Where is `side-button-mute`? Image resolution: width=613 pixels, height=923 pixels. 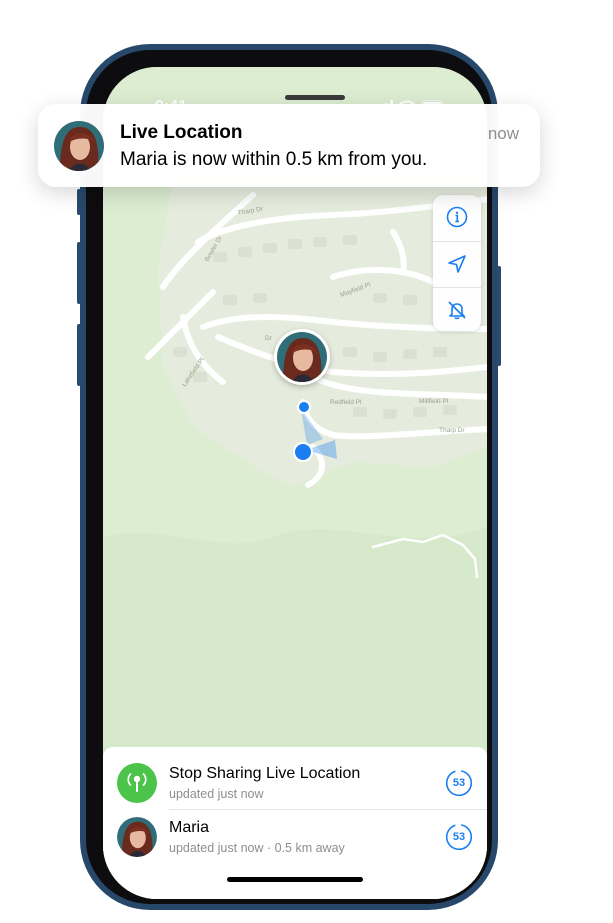
side-button-mute is located at coordinates (79, 202).